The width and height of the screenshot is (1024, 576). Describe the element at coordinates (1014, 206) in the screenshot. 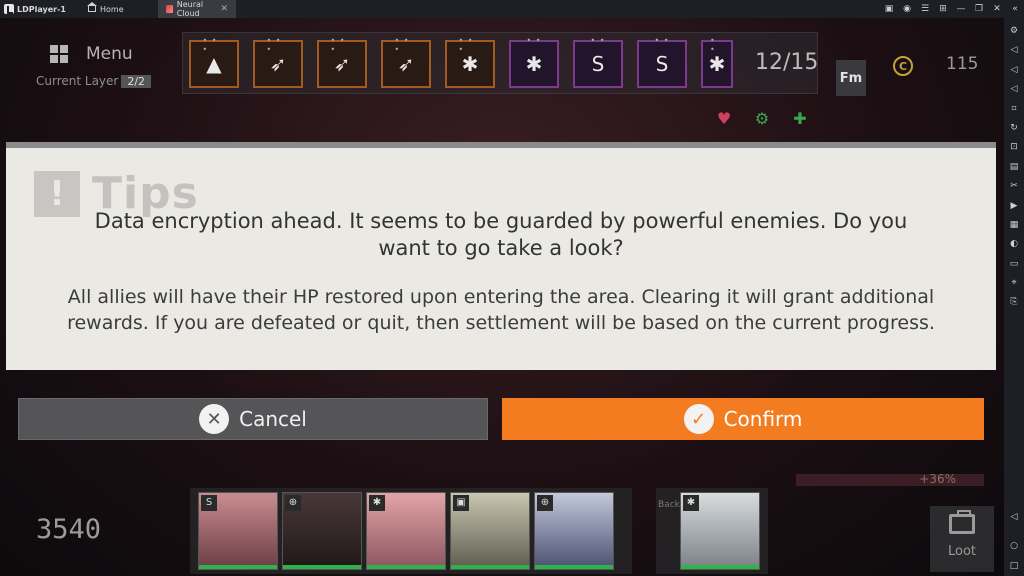

I see `record-icon: ▶` at that location.